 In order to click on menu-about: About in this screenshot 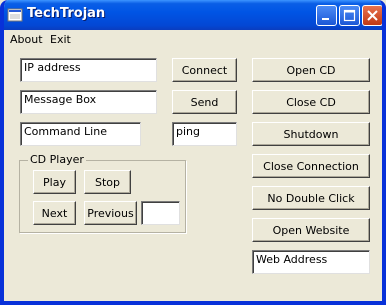, I will do `click(26, 39)`.